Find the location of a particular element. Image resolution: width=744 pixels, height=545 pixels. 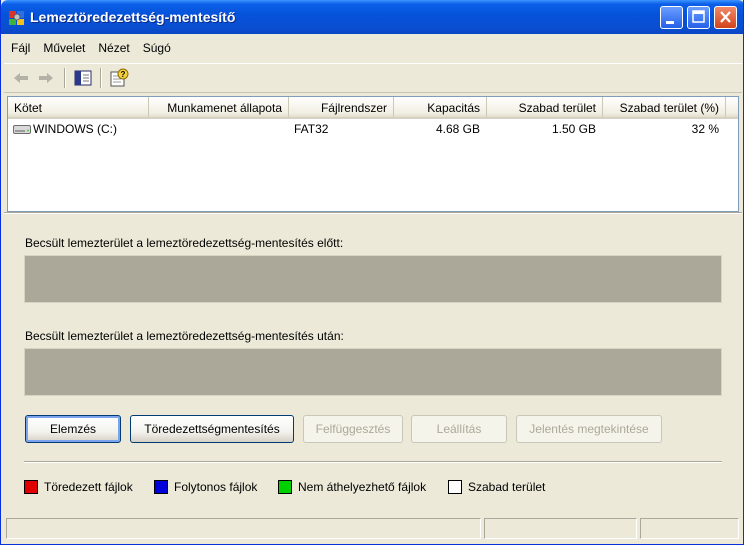

forward-arrow-icon is located at coordinates (46, 78).